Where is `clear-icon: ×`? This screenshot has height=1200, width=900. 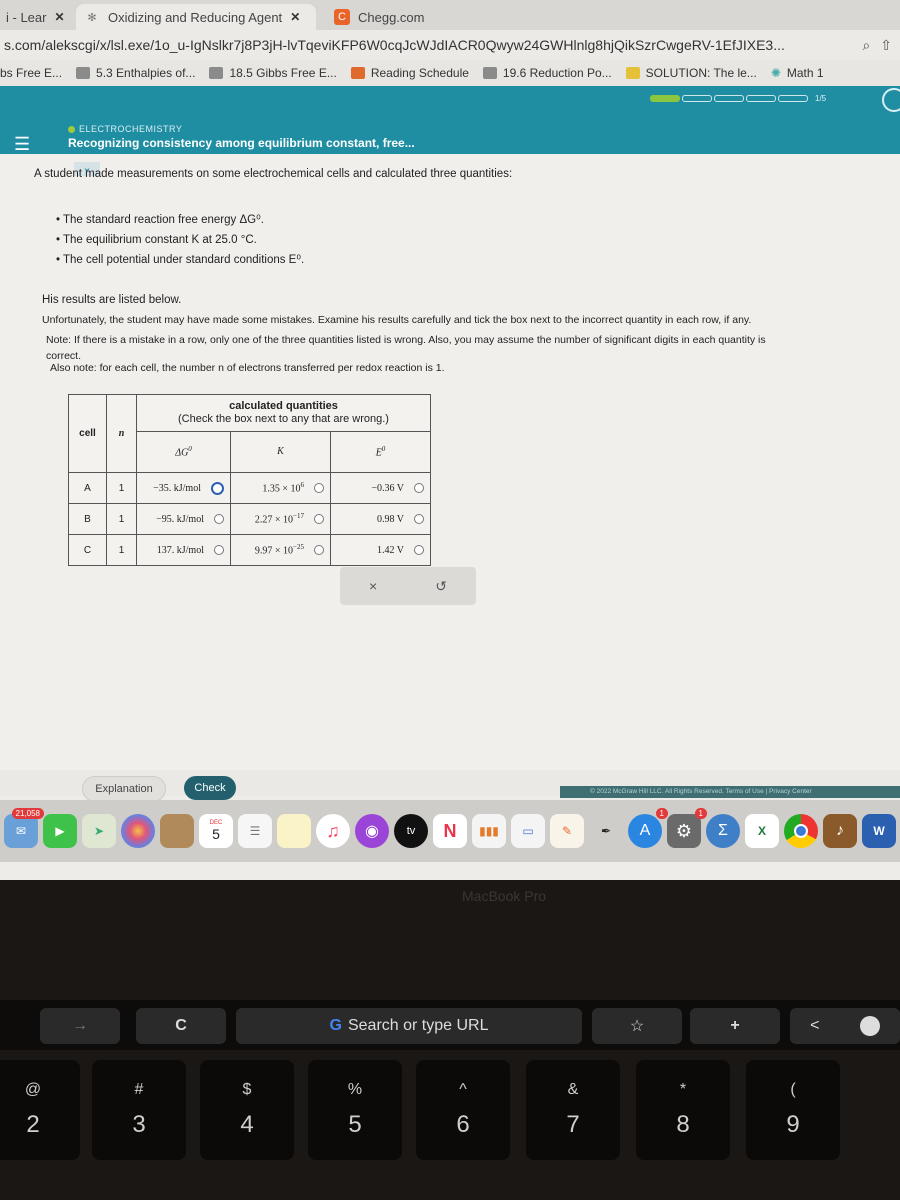
clear-icon: × is located at coordinates (373, 586).